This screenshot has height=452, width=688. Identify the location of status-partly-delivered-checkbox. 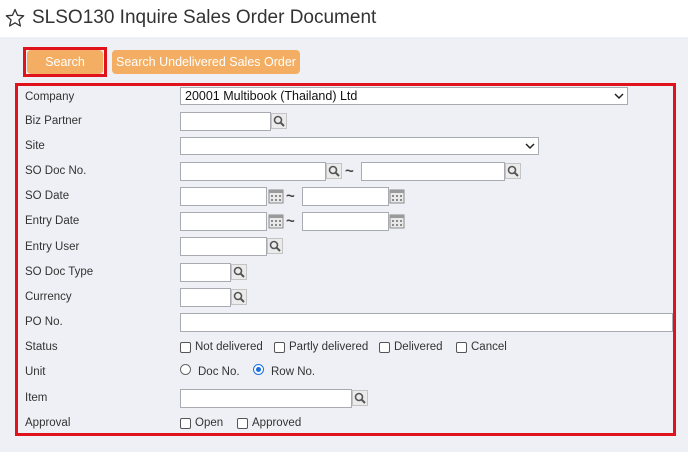
(279, 347).